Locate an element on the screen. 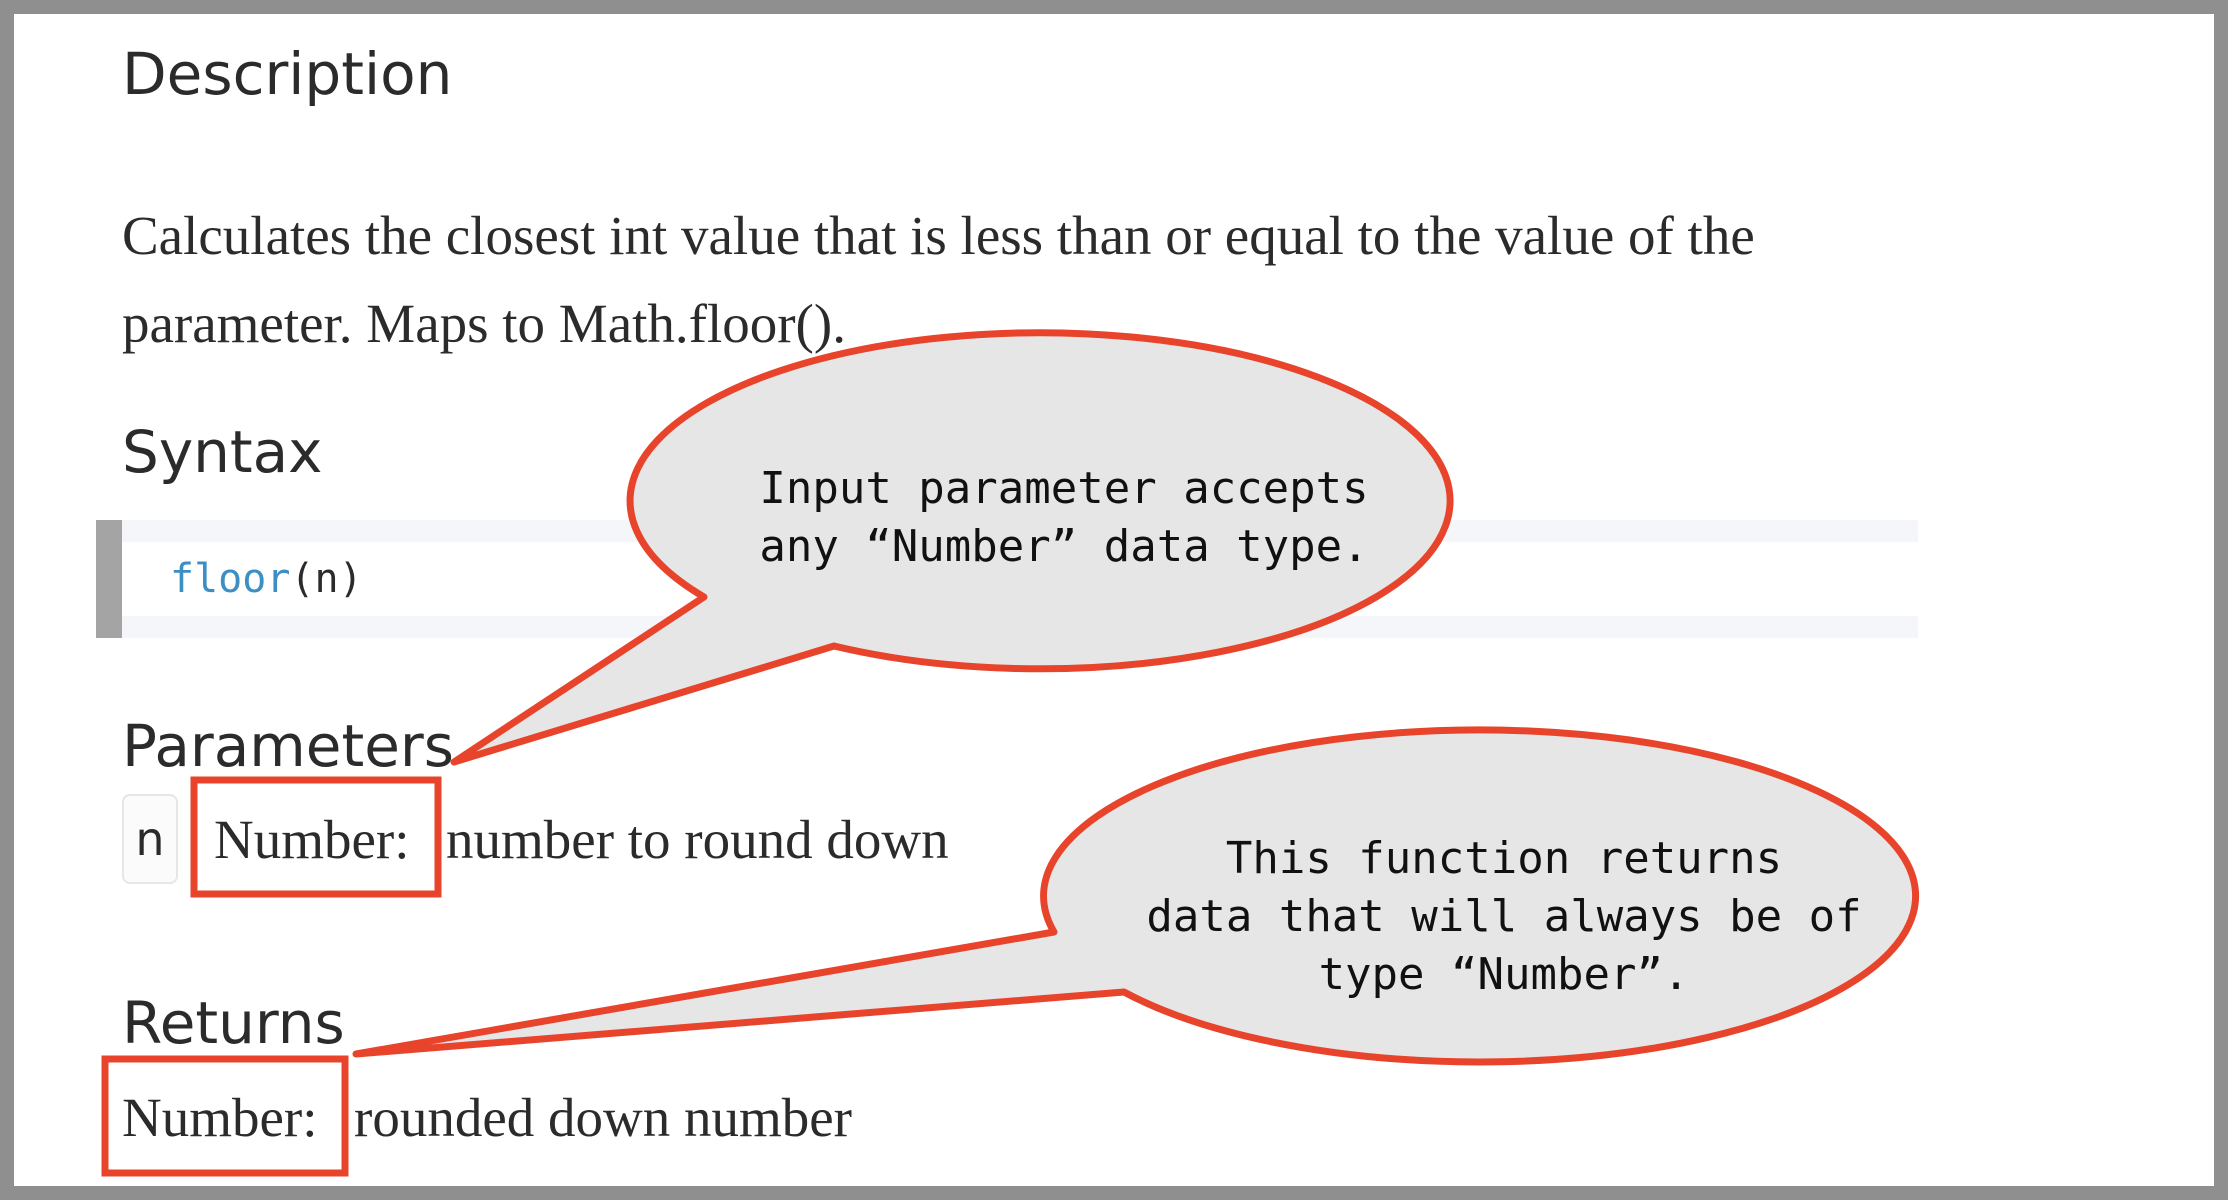  callout-line: data that will always be of is located at coordinates (1504, 916).